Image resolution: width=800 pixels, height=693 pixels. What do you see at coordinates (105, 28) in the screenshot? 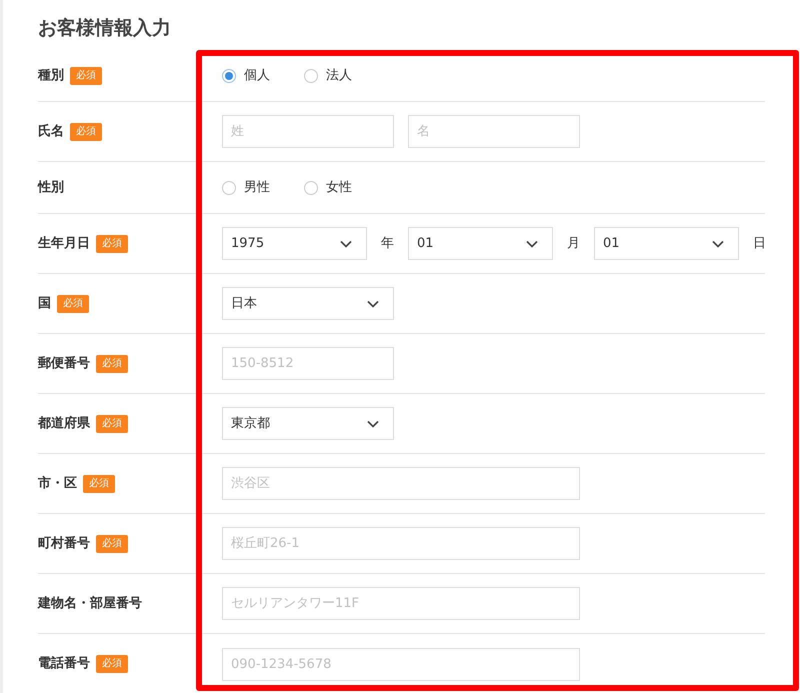
I see `page-title: お客様情報入力` at bounding box center [105, 28].